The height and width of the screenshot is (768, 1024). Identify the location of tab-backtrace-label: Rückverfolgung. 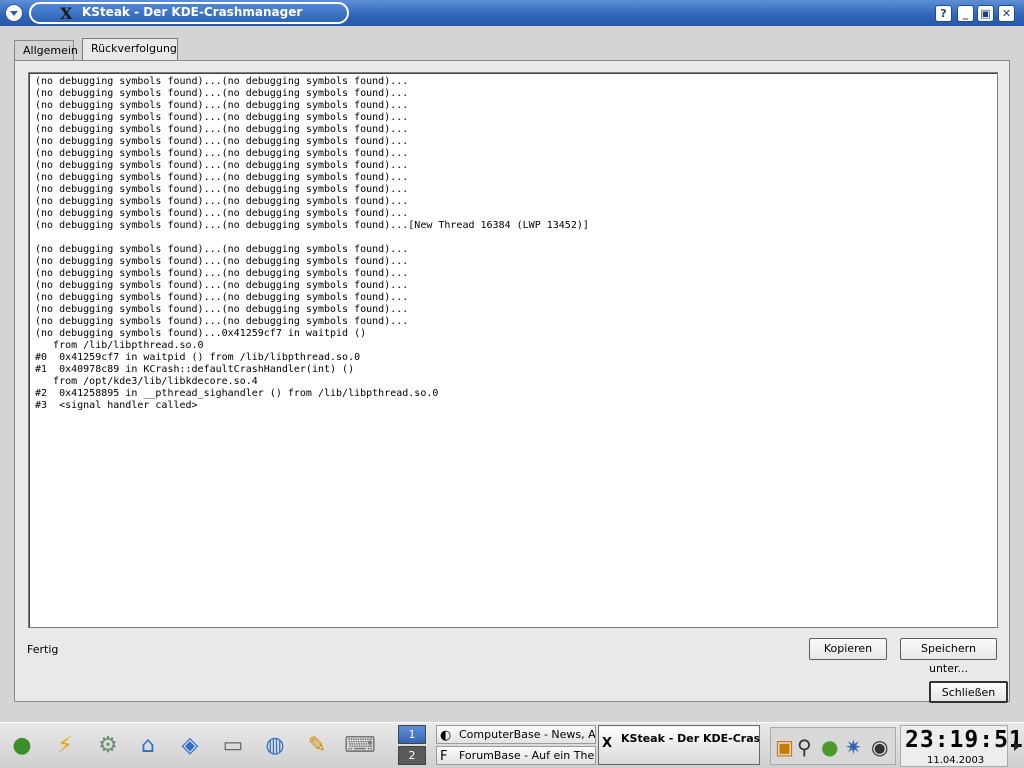
(134, 48).